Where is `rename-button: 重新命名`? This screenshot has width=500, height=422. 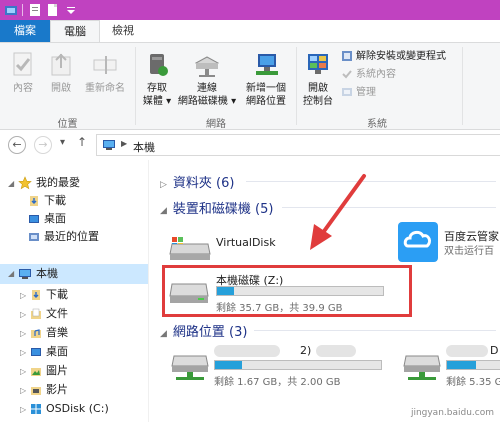
rename-button: 重新命名 is located at coordinates (105, 73).